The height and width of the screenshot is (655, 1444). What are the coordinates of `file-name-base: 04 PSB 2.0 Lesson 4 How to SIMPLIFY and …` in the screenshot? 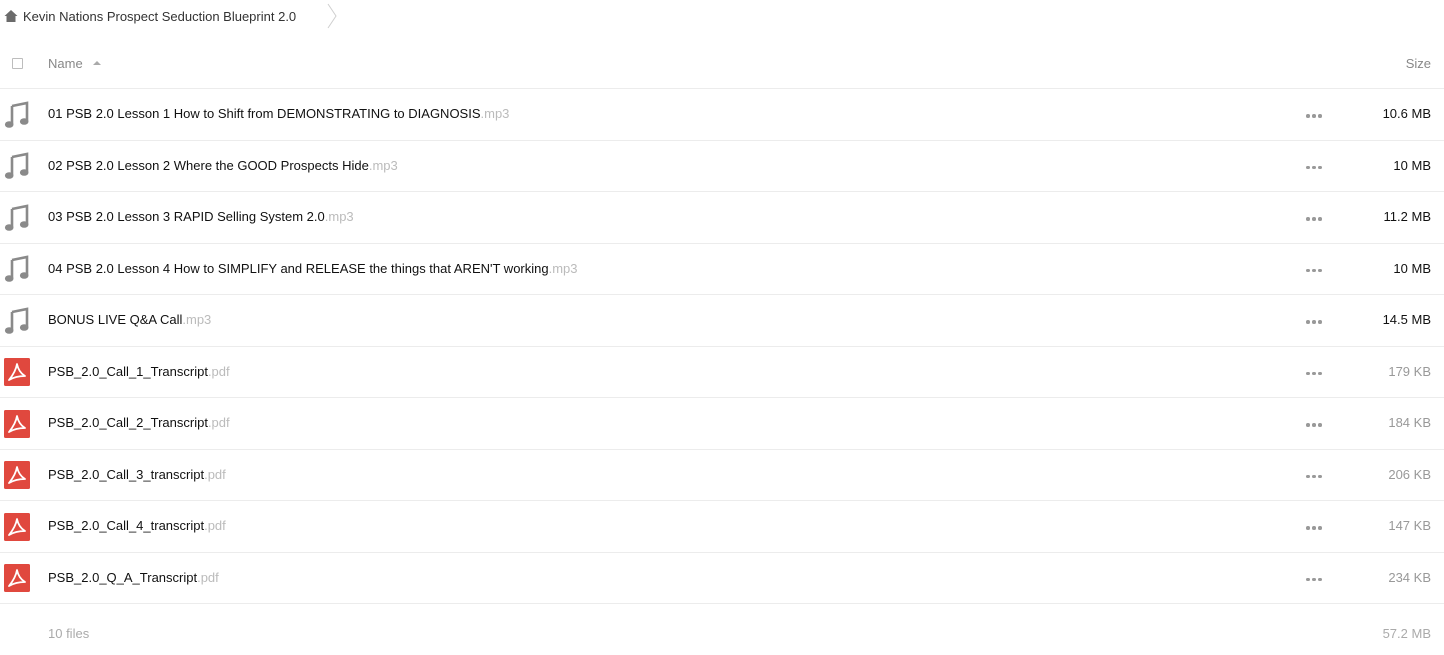 It's located at (298, 268).